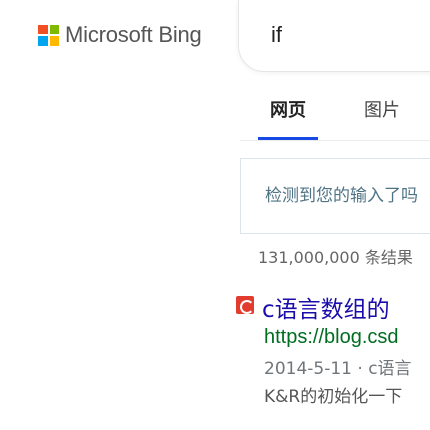 Image resolution: width=430 pixels, height=430 pixels. Describe the element at coordinates (350, 35) in the screenshot. I see `search-input` at that location.